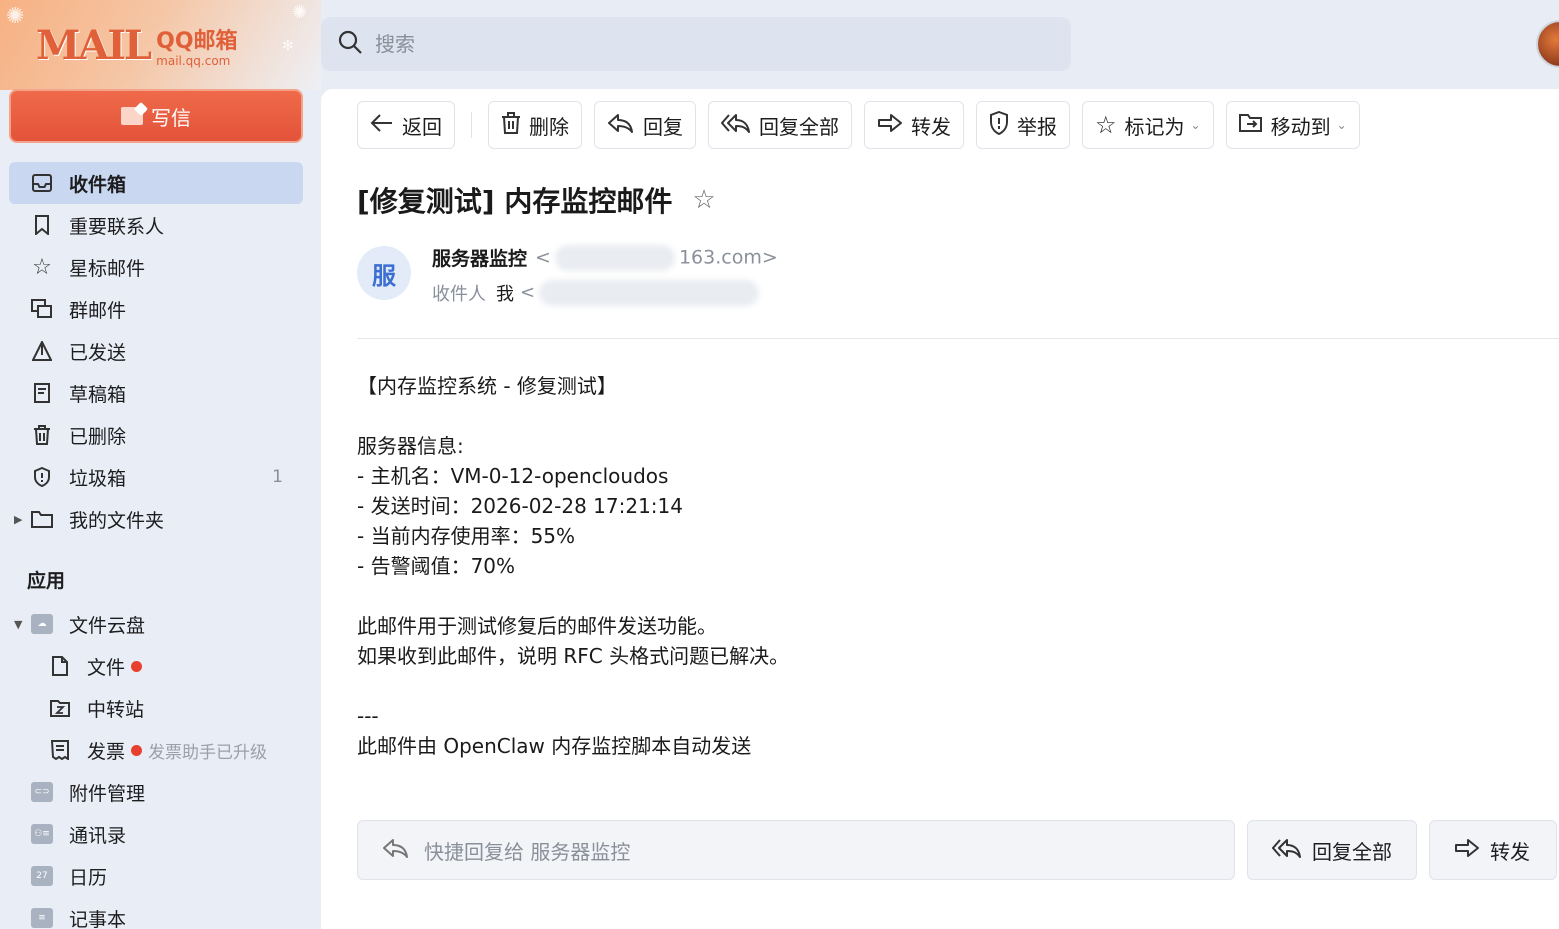 The width and height of the screenshot is (1559, 929). What do you see at coordinates (527, 851) in the screenshot?
I see `quick-reply-placeholder: 快捷回复给 服务器监控` at bounding box center [527, 851].